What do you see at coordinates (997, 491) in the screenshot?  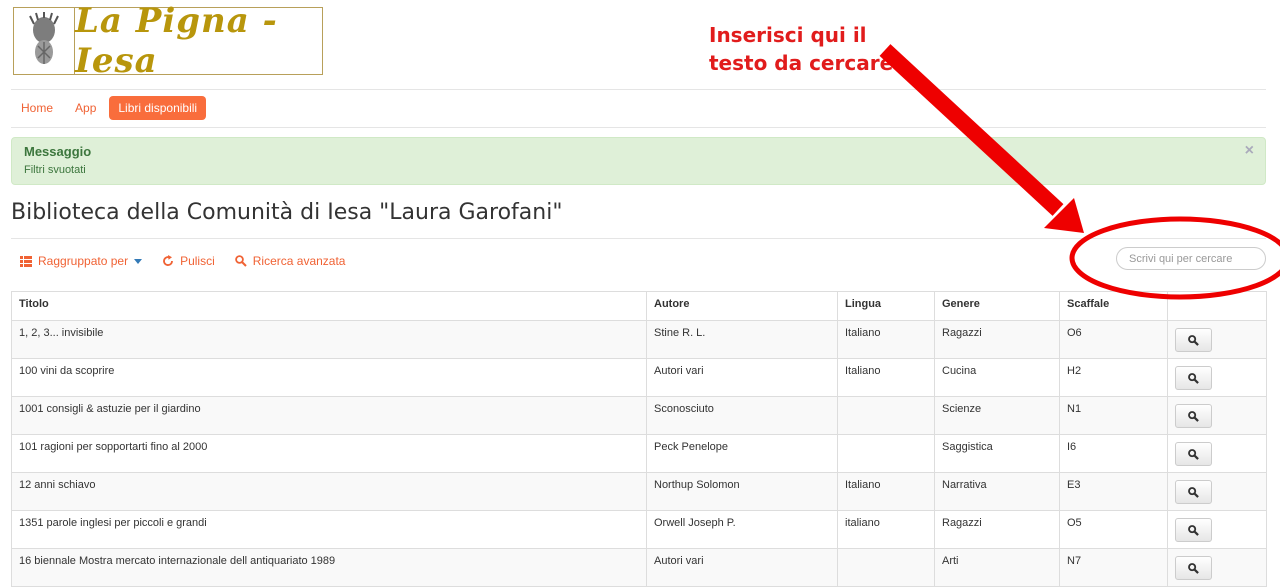 I see `cell-genere: Narrativa` at bounding box center [997, 491].